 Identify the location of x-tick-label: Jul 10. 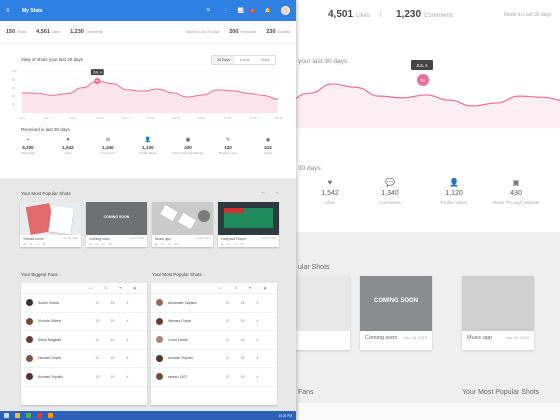
(100, 118).